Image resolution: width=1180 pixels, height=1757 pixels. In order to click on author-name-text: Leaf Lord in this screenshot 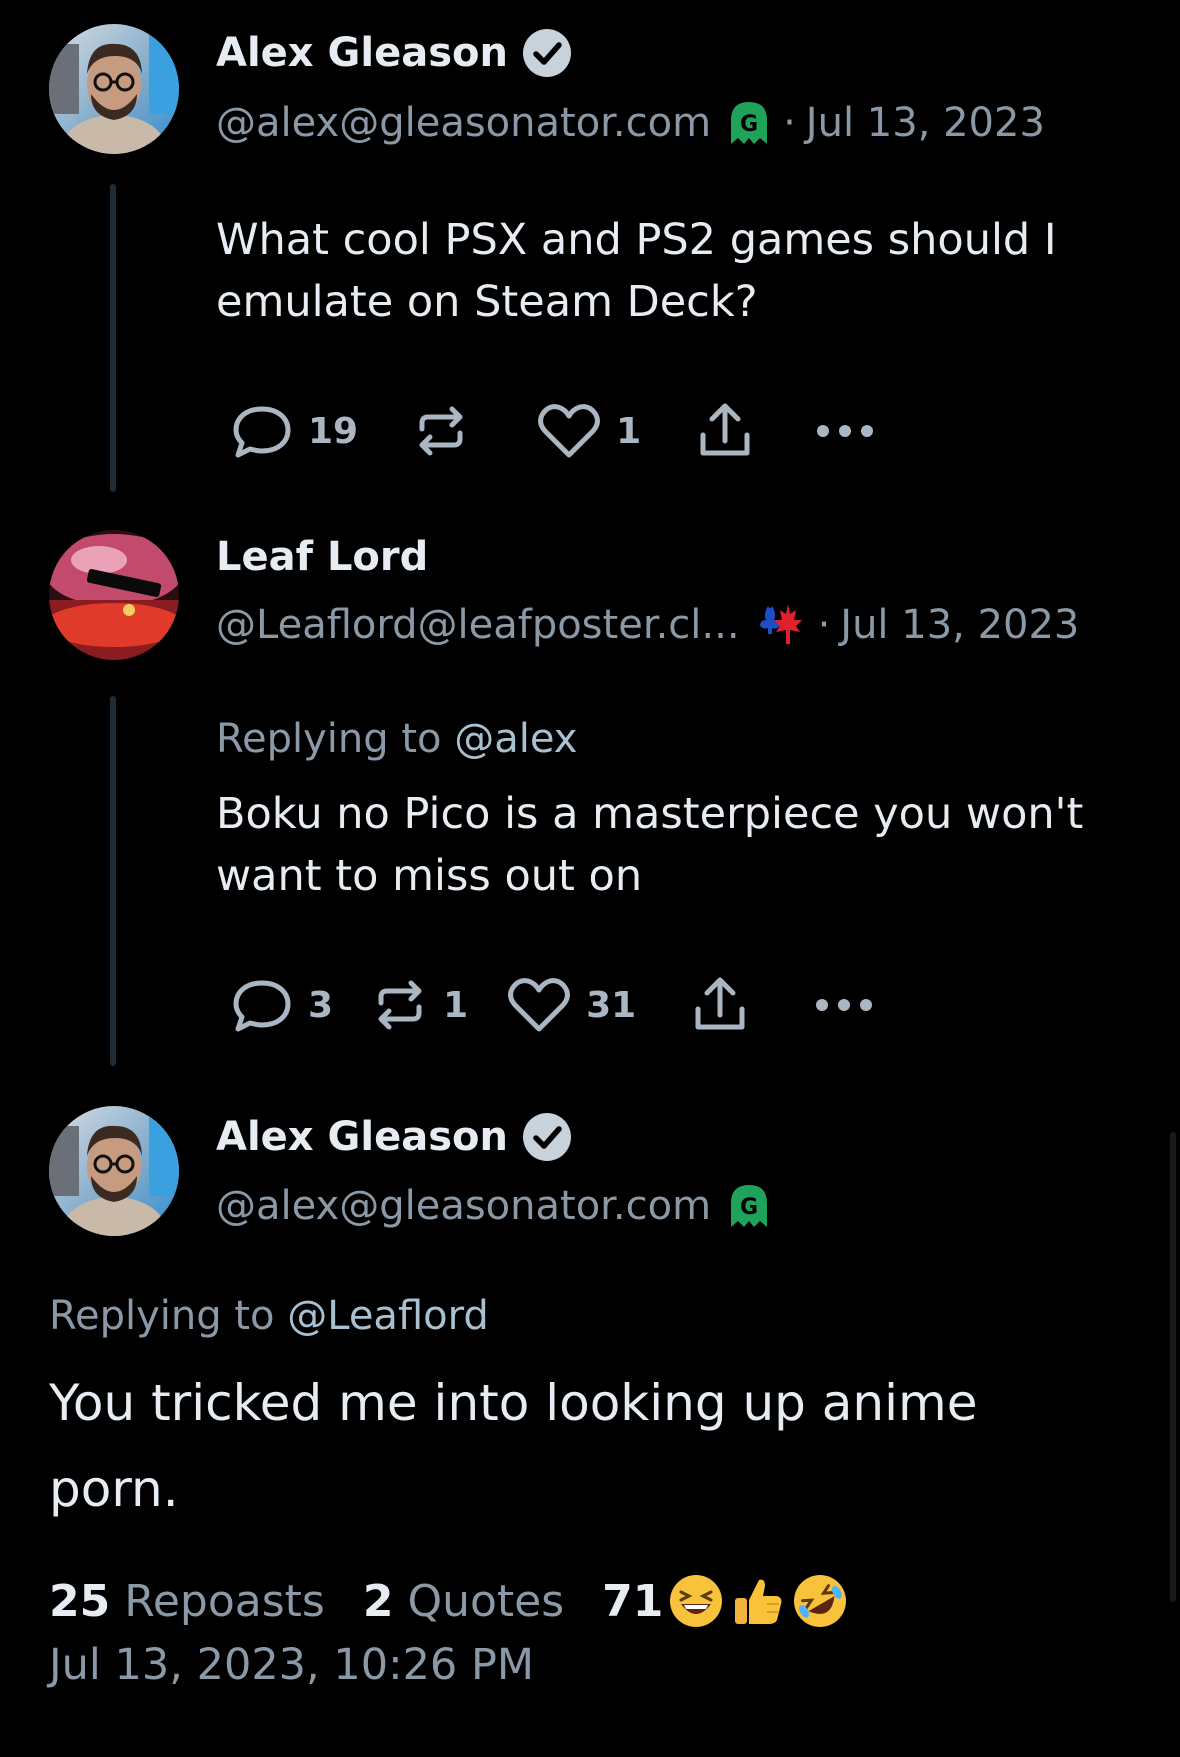, I will do `click(322, 557)`.